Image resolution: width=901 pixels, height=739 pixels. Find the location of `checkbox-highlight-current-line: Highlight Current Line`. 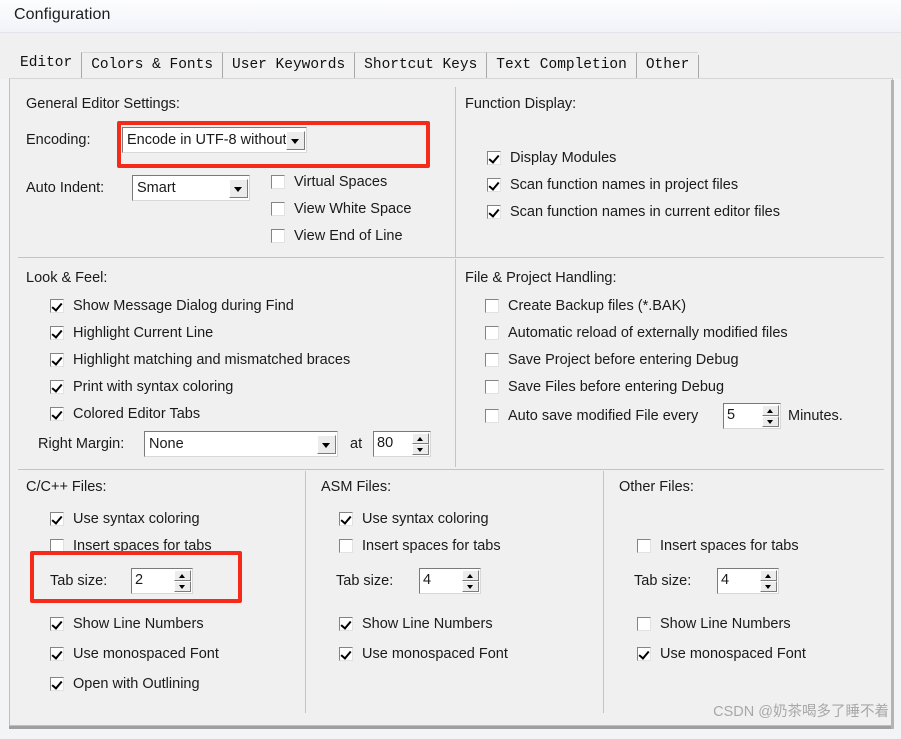

checkbox-highlight-current-line: Highlight Current Line is located at coordinates (131, 333).